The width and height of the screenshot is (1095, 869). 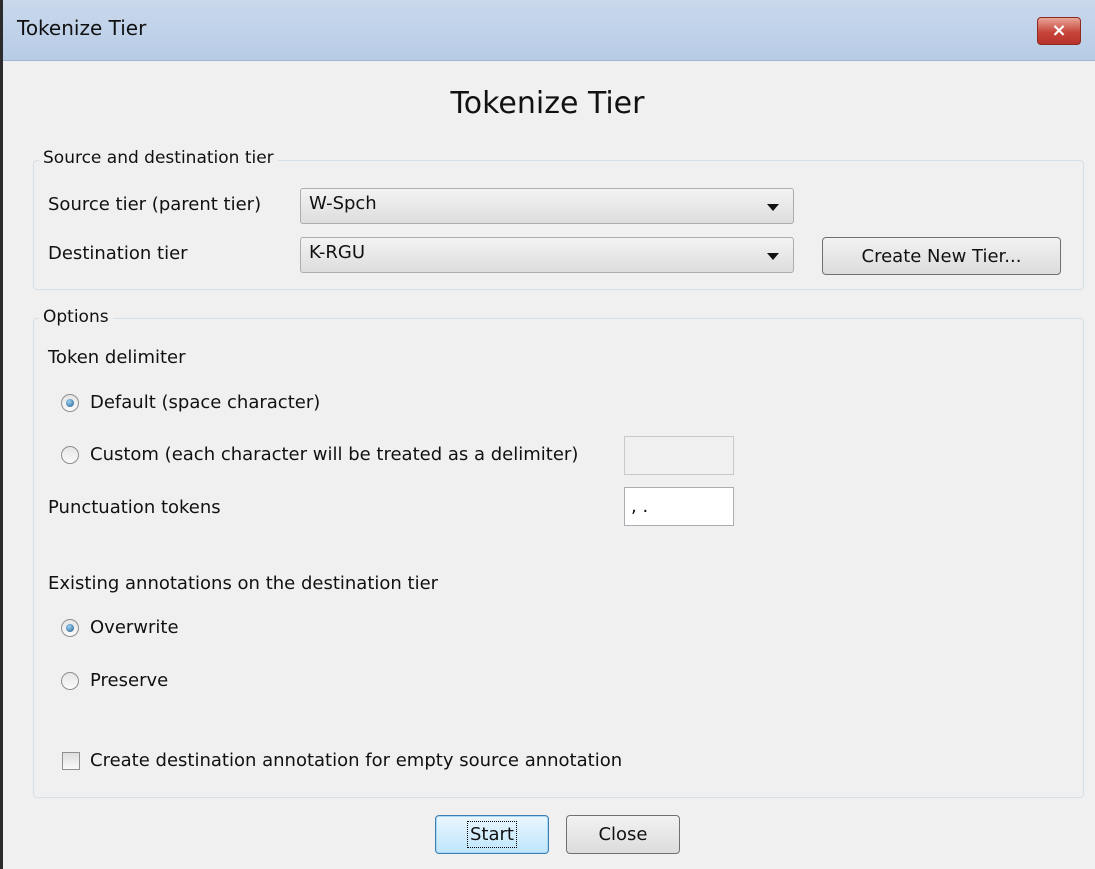 What do you see at coordinates (129, 680) in the screenshot?
I see `preserve-label: Preserve` at bounding box center [129, 680].